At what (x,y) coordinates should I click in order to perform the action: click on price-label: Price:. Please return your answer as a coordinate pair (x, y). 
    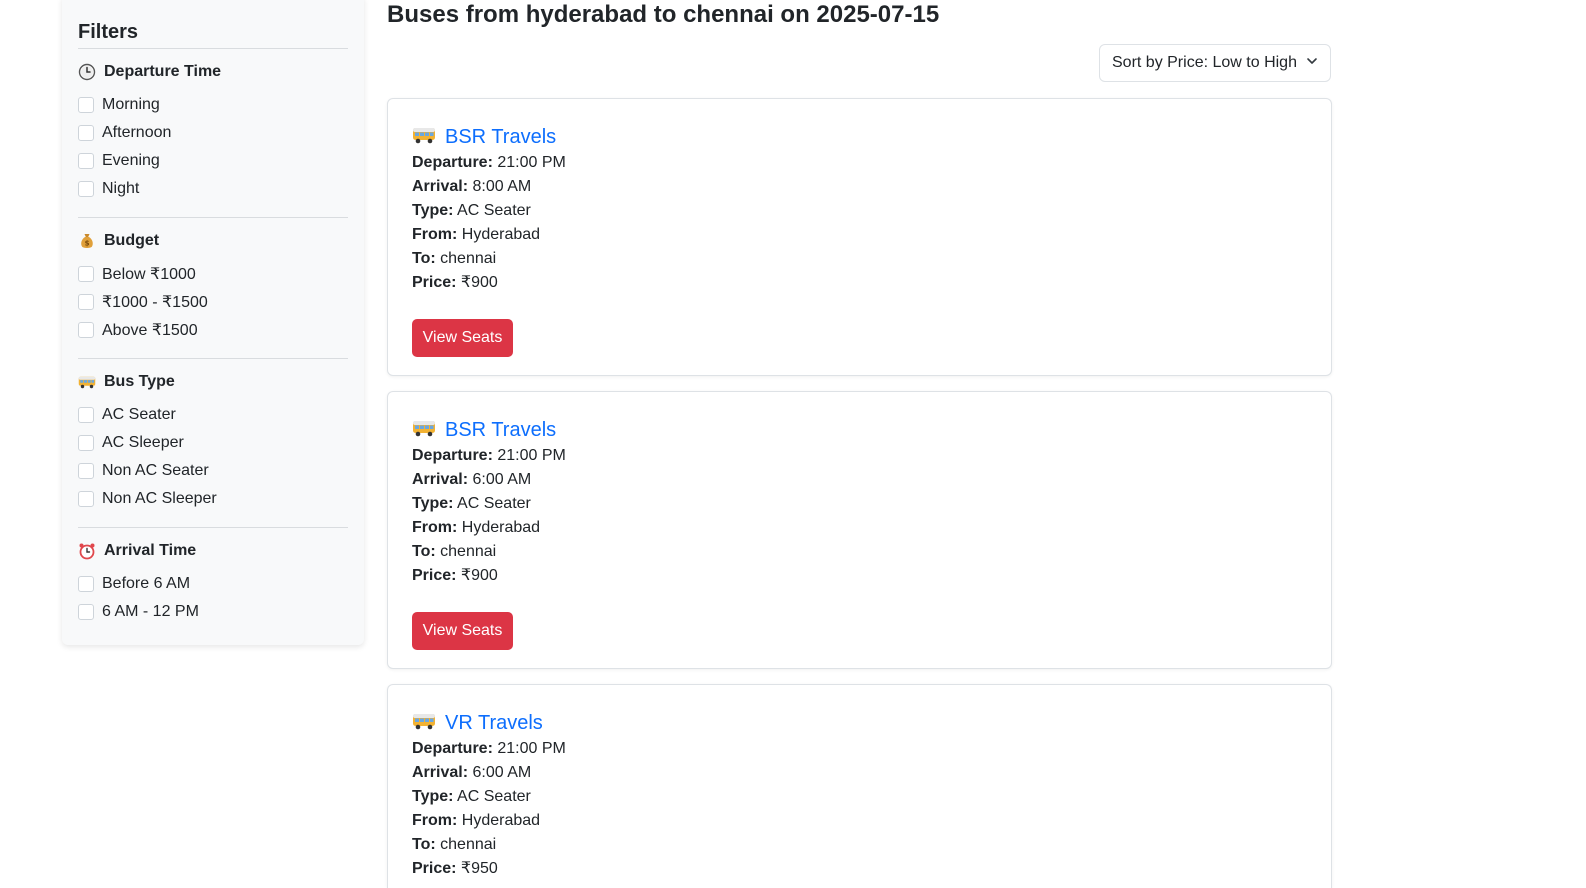
    Looking at the image, I should click on (434, 868).